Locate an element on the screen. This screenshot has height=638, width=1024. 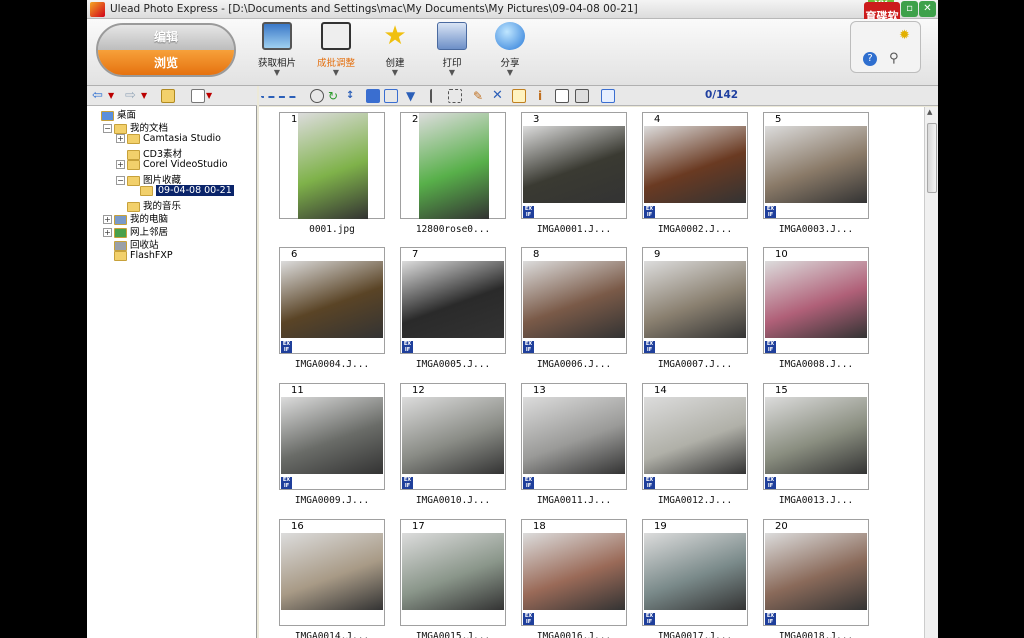
scrollbar-thumb is located at coordinates (932, 158).